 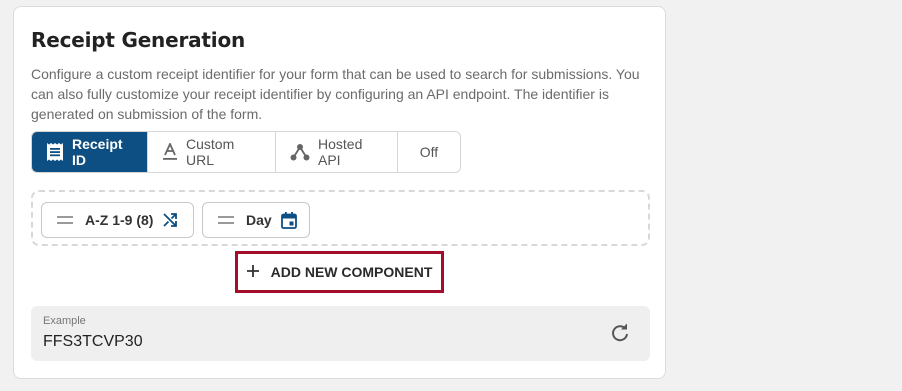 I want to click on add-new-component-button: ADD NEW COMPONENT, so click(x=339, y=272).